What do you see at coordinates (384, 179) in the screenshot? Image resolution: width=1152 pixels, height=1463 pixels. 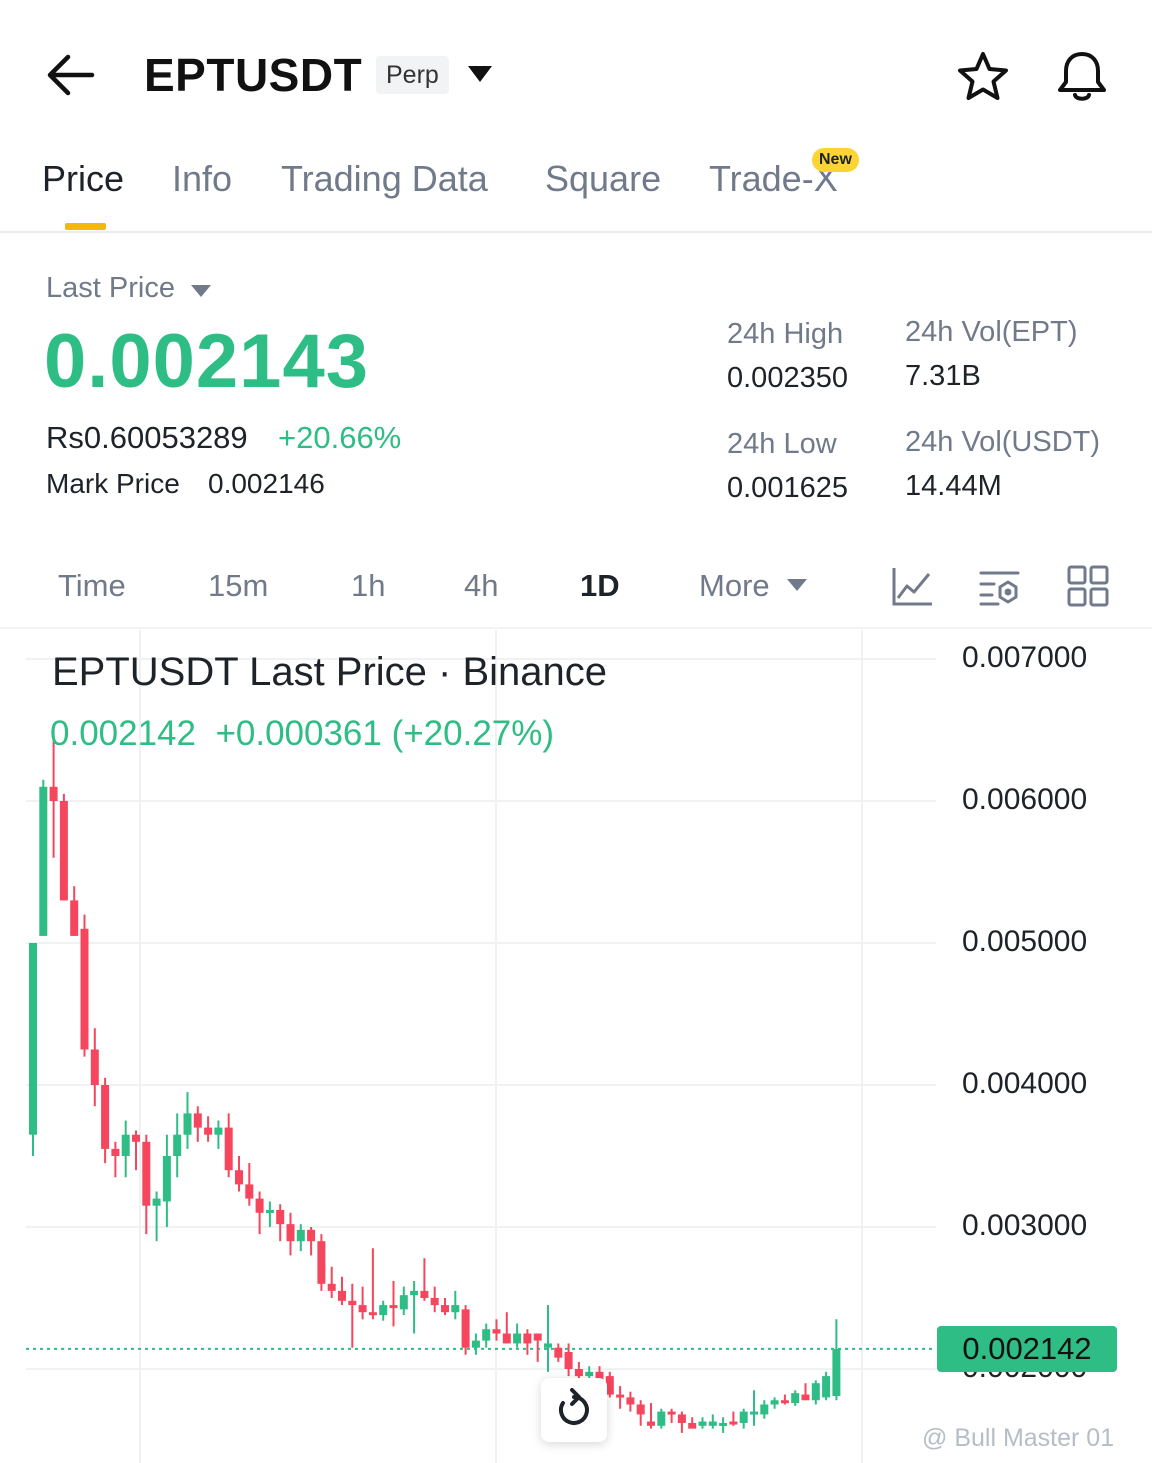 I see `tab-trading-data: Trading Data` at bounding box center [384, 179].